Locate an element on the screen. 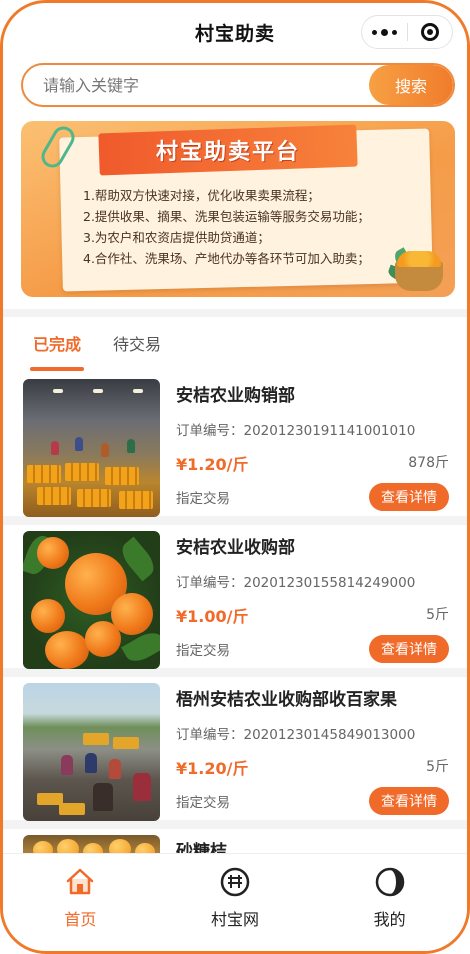  search-area: 搜索 is located at coordinates (235, 87).